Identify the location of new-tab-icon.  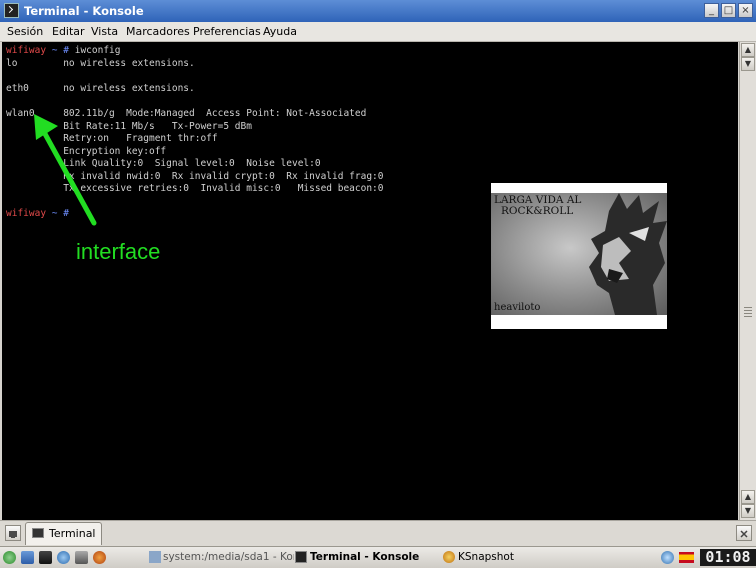
(13, 534).